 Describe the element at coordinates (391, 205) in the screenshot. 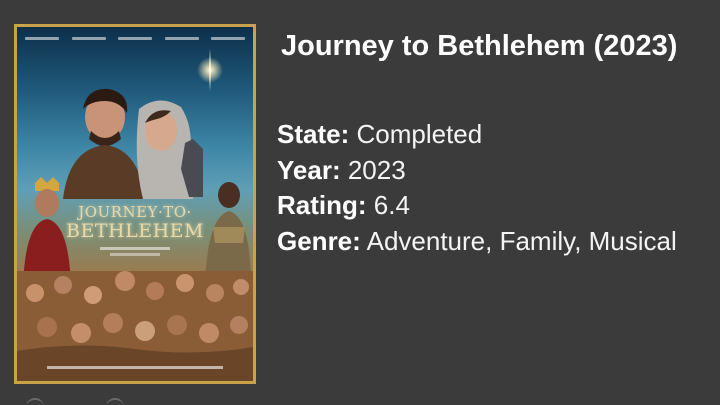

I see `rating-value: 6.4` at that location.